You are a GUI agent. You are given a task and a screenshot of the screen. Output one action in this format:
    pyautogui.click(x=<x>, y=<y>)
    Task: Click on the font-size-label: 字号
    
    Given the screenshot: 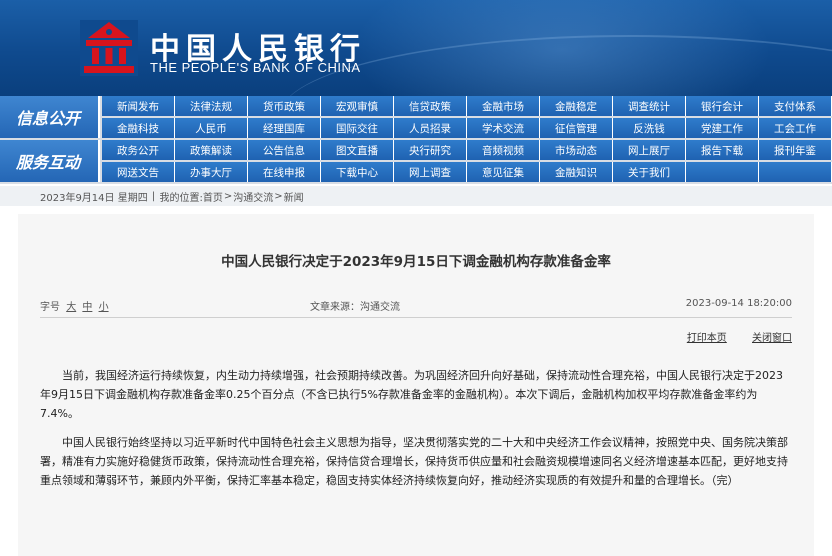 What is the action you would take?
    pyautogui.click(x=50, y=307)
    